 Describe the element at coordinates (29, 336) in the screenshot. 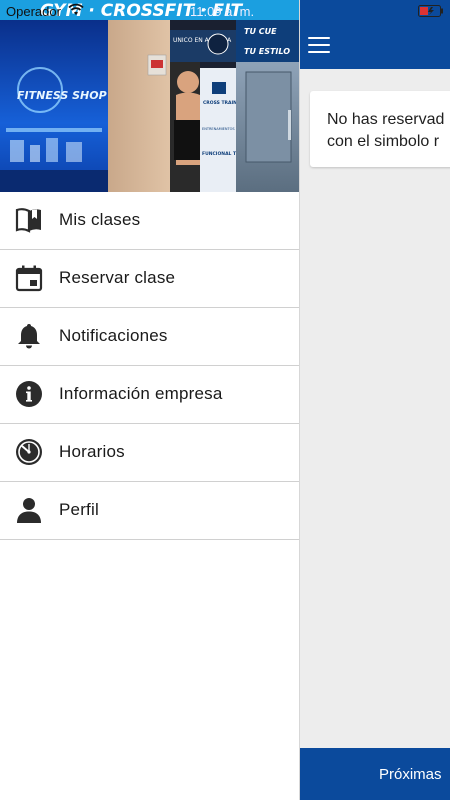

I see `bell-icon` at that location.